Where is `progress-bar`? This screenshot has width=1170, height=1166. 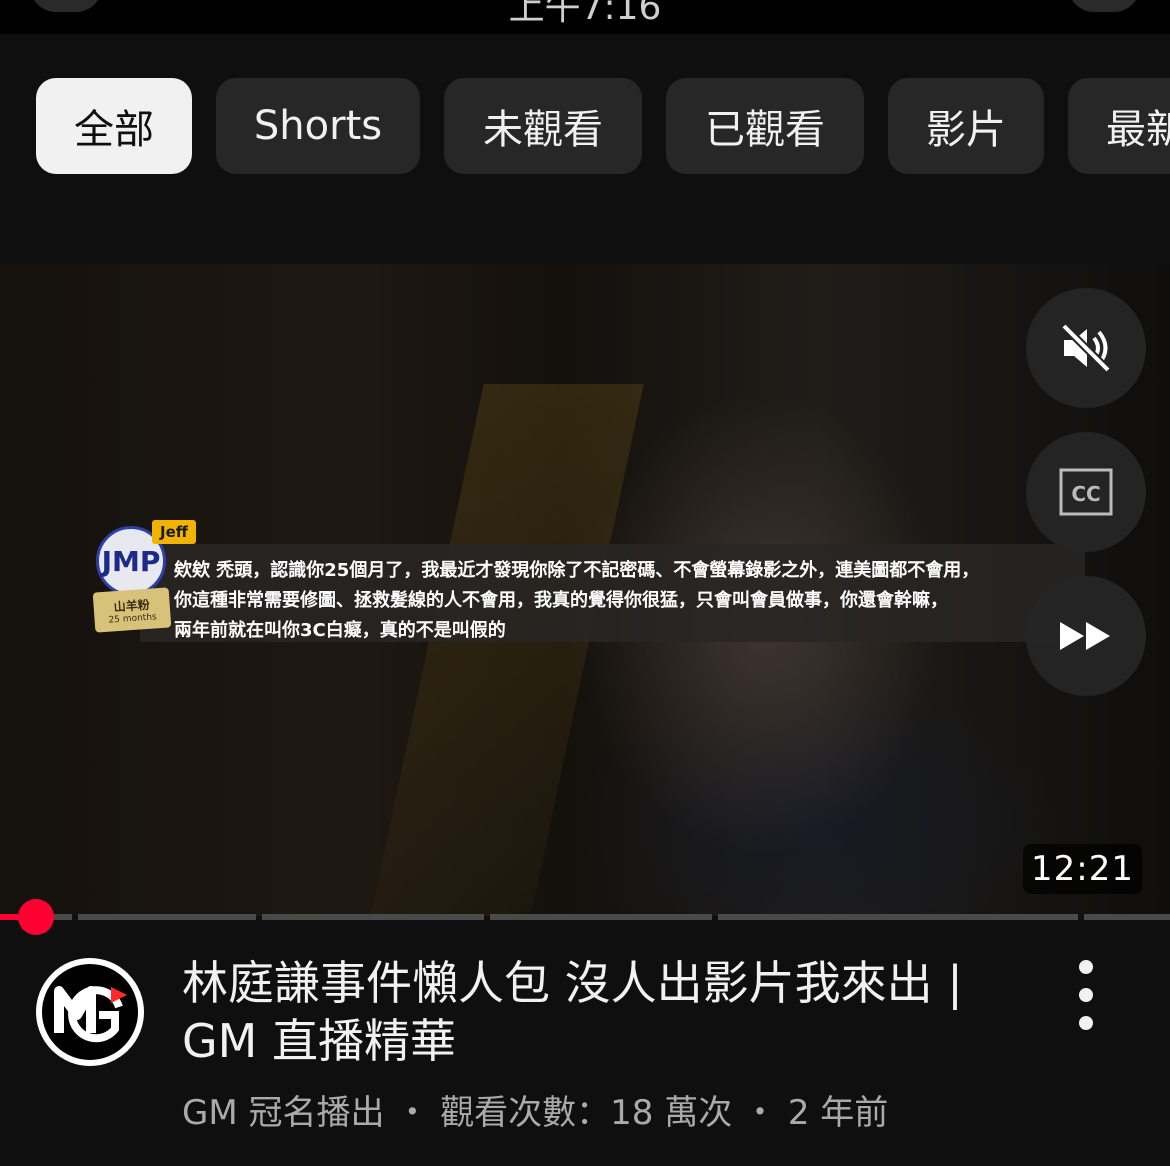
progress-bar is located at coordinates (585, 917).